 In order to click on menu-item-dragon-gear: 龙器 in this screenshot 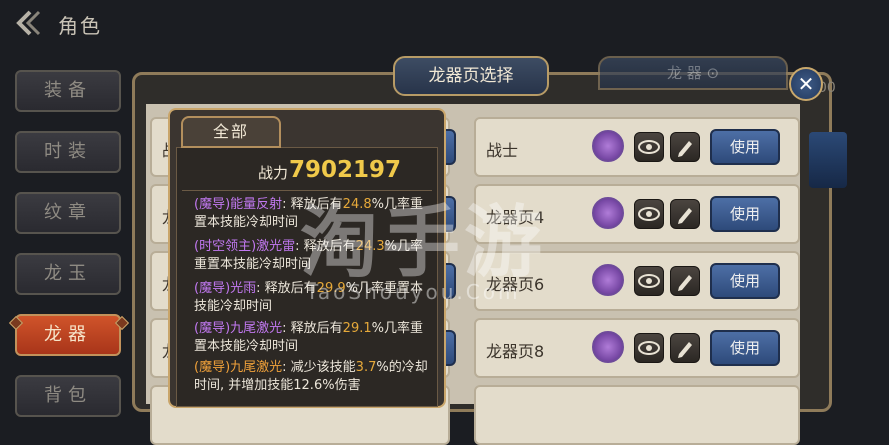, I will do `click(68, 335)`.